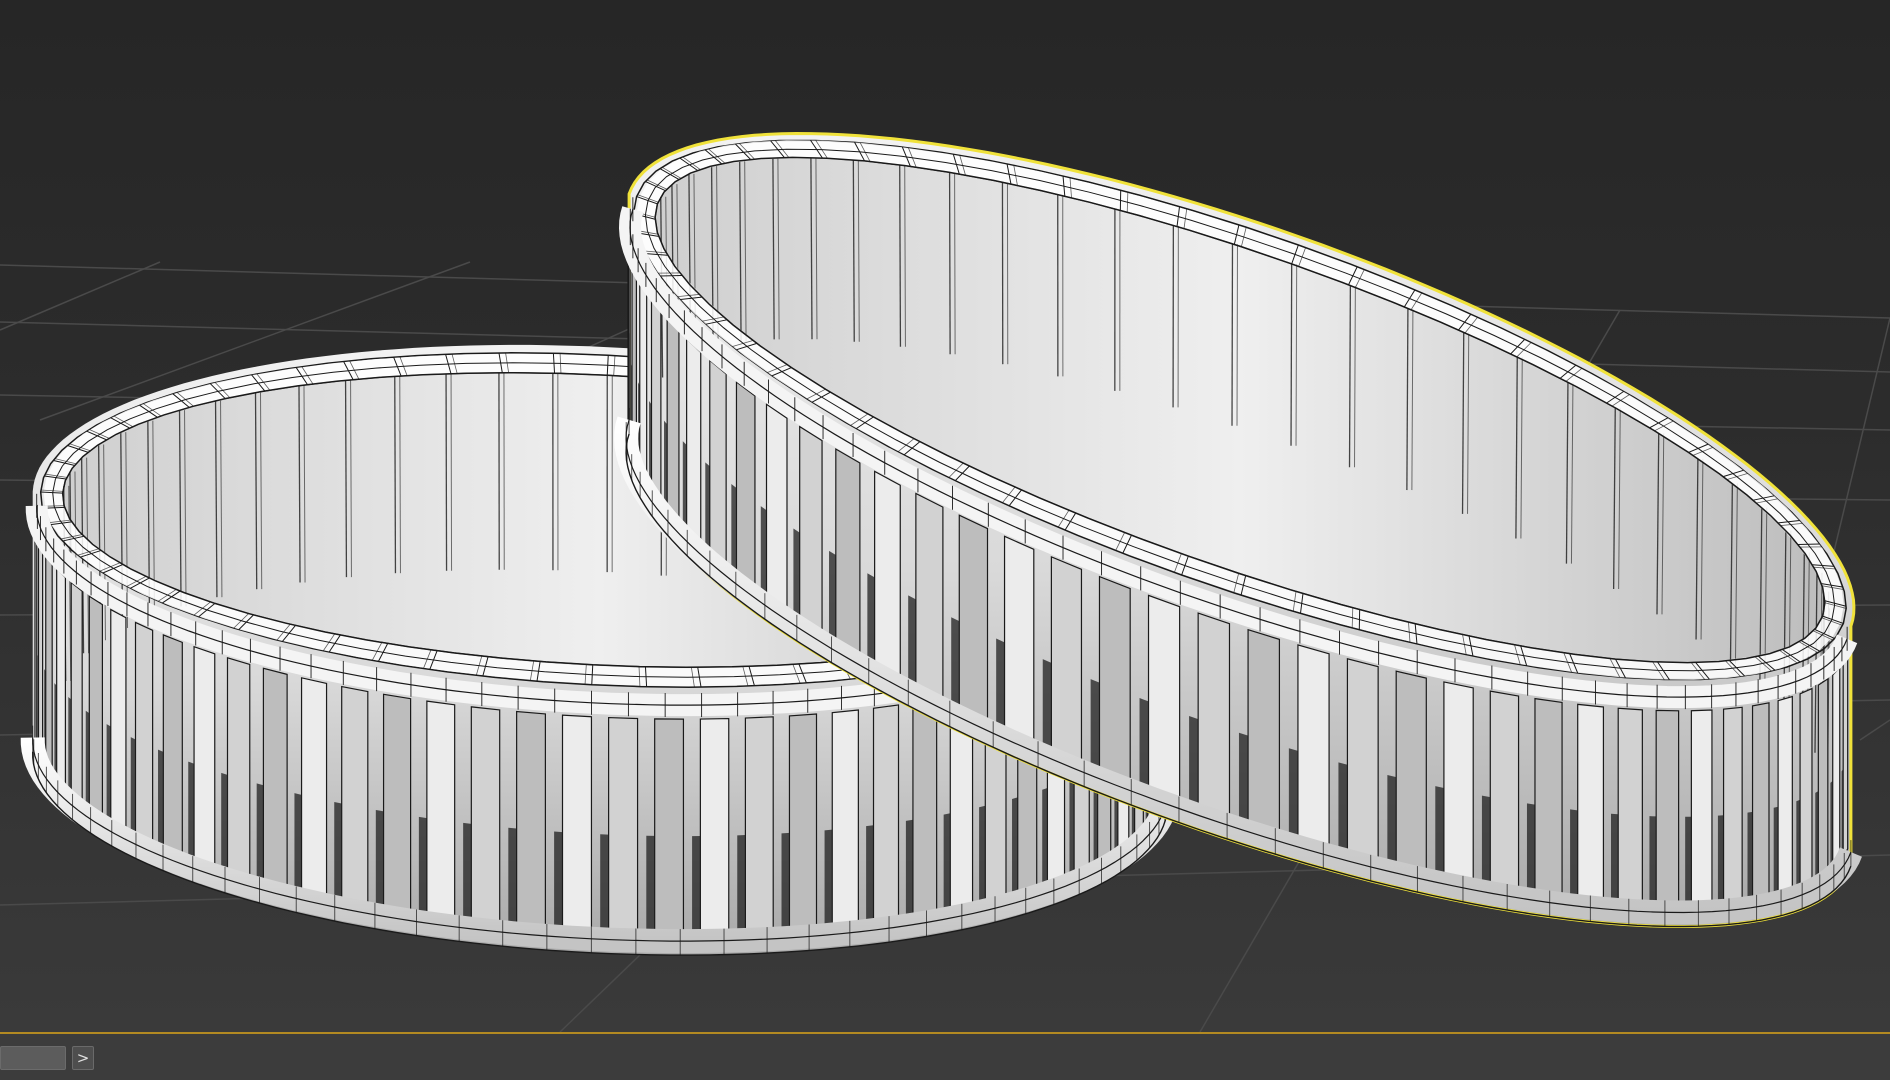  Describe the element at coordinates (945, 1056) in the screenshot. I see `time-slider-bar: >` at that location.